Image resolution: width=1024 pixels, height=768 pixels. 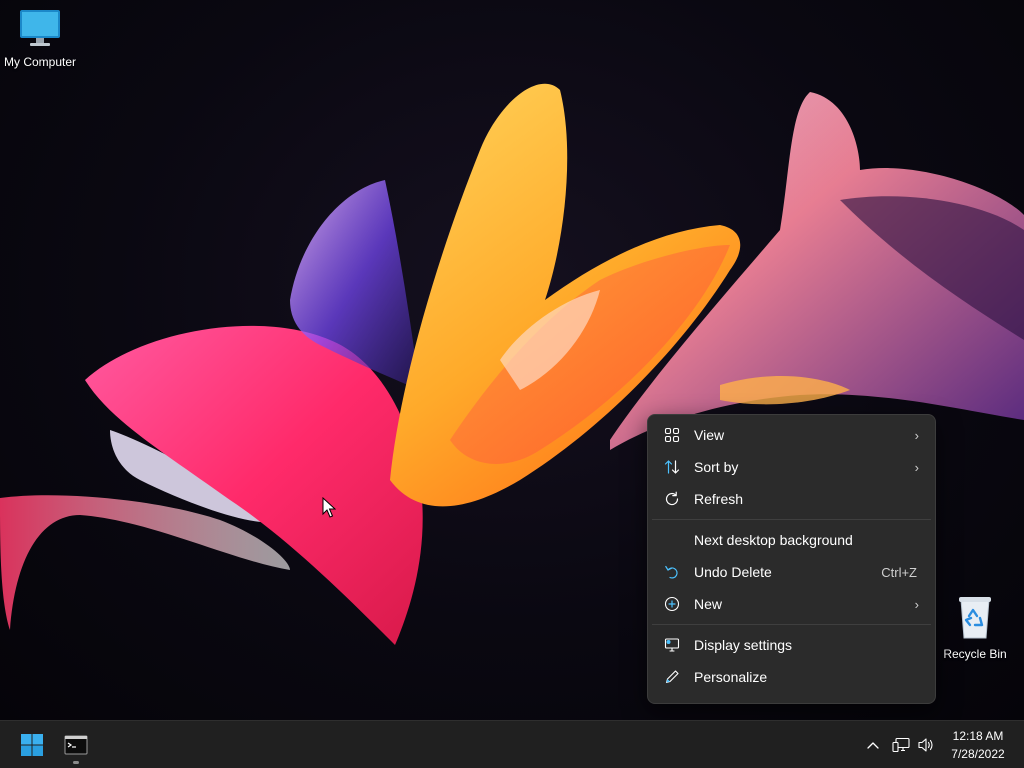 I want to click on menu-item-personalize: Personalize, so click(x=791, y=677).